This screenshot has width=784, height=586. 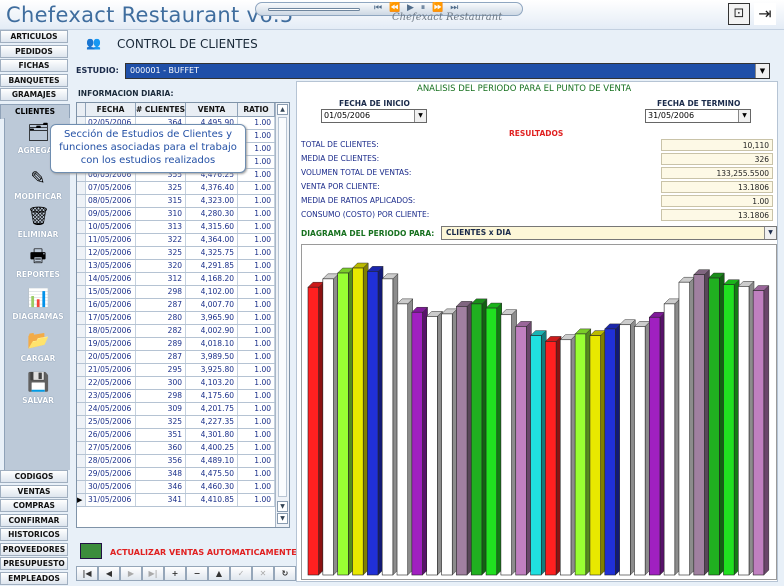 What do you see at coordinates (176, 370) in the screenshot?
I see `table-row: 21/05/2006 295 3,925.80 1.00` at bounding box center [176, 370].